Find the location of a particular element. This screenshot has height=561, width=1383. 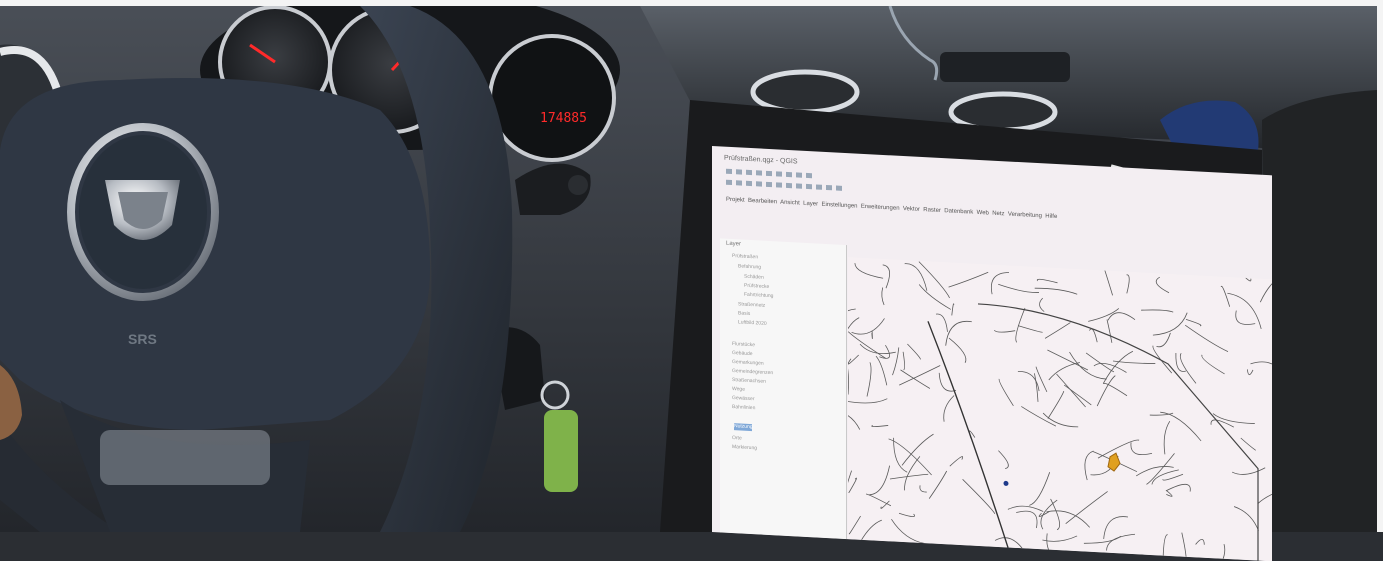

layer-item: Luftbild 2020 is located at coordinates (752, 323).